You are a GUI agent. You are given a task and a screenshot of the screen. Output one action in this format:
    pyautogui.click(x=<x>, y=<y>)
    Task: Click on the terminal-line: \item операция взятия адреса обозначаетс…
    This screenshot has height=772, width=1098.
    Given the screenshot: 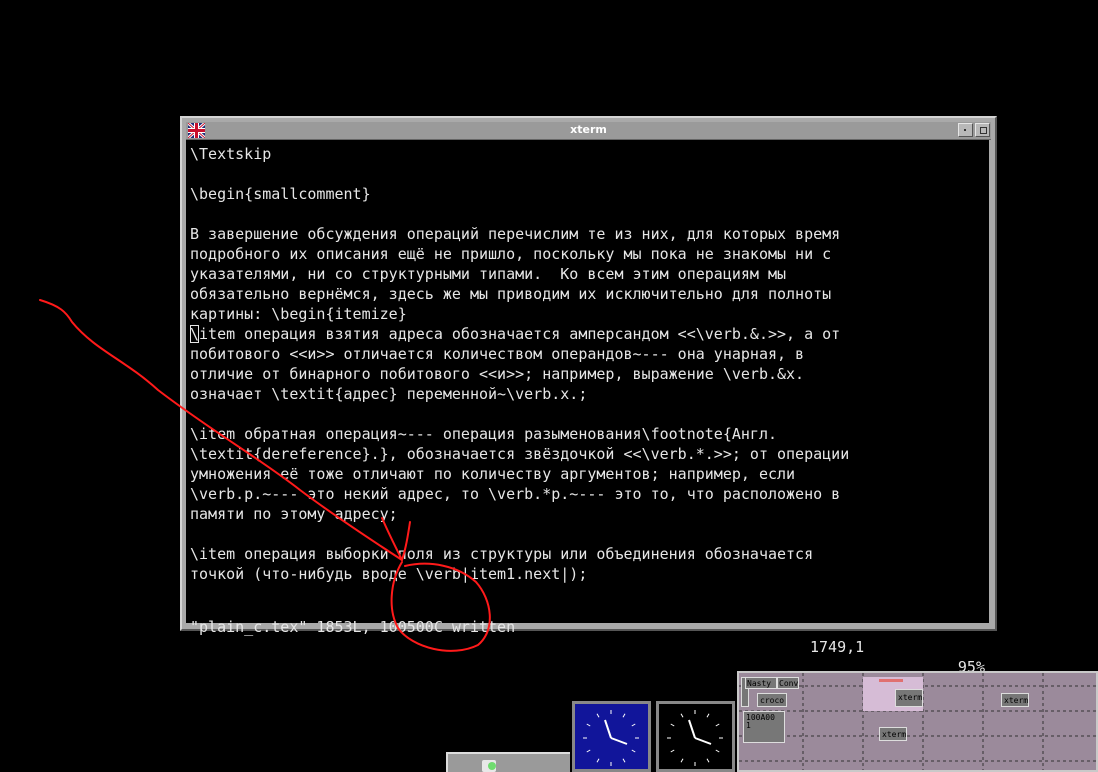 What is the action you would take?
    pyautogui.click(x=515, y=334)
    